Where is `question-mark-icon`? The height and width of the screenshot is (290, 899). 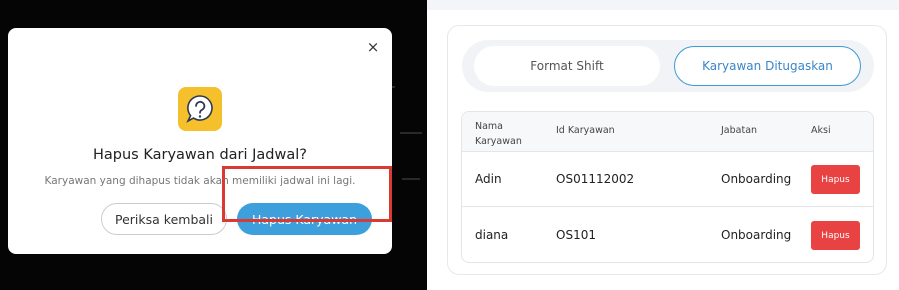
question-mark-icon is located at coordinates (200, 109).